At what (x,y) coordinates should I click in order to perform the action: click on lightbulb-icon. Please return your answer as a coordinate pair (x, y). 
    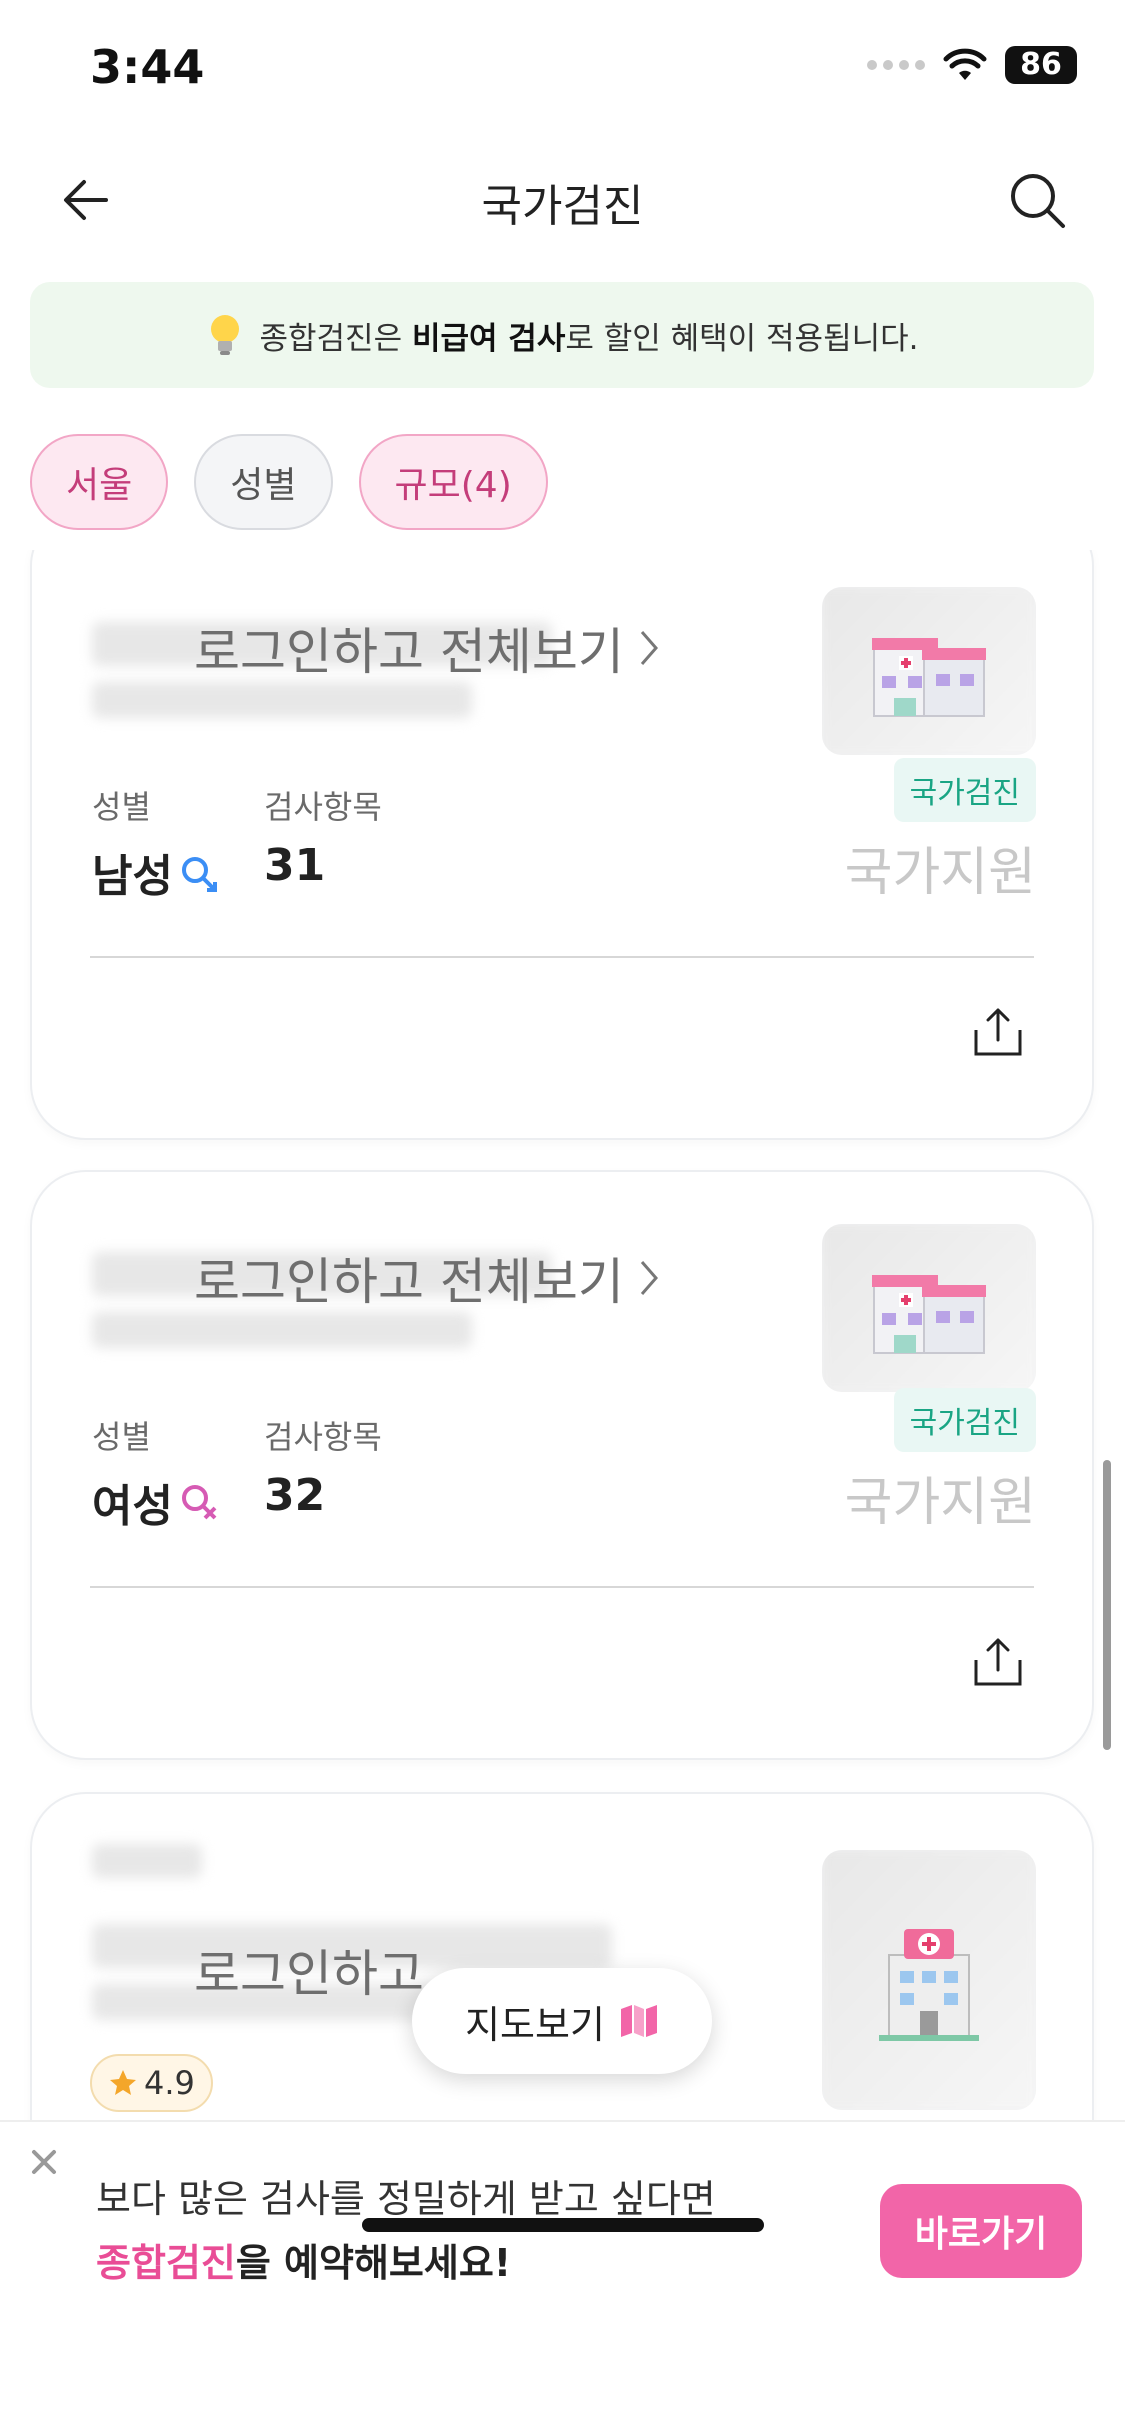
    Looking at the image, I should click on (225, 335).